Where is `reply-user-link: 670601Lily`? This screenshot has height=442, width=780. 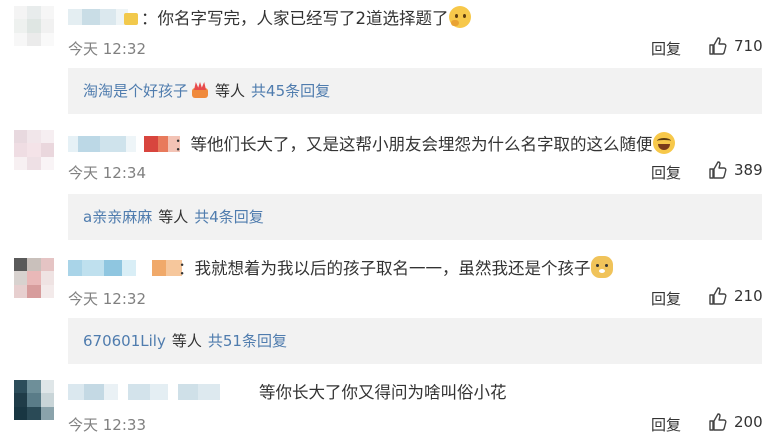
reply-user-link: 670601Lily is located at coordinates (124, 341).